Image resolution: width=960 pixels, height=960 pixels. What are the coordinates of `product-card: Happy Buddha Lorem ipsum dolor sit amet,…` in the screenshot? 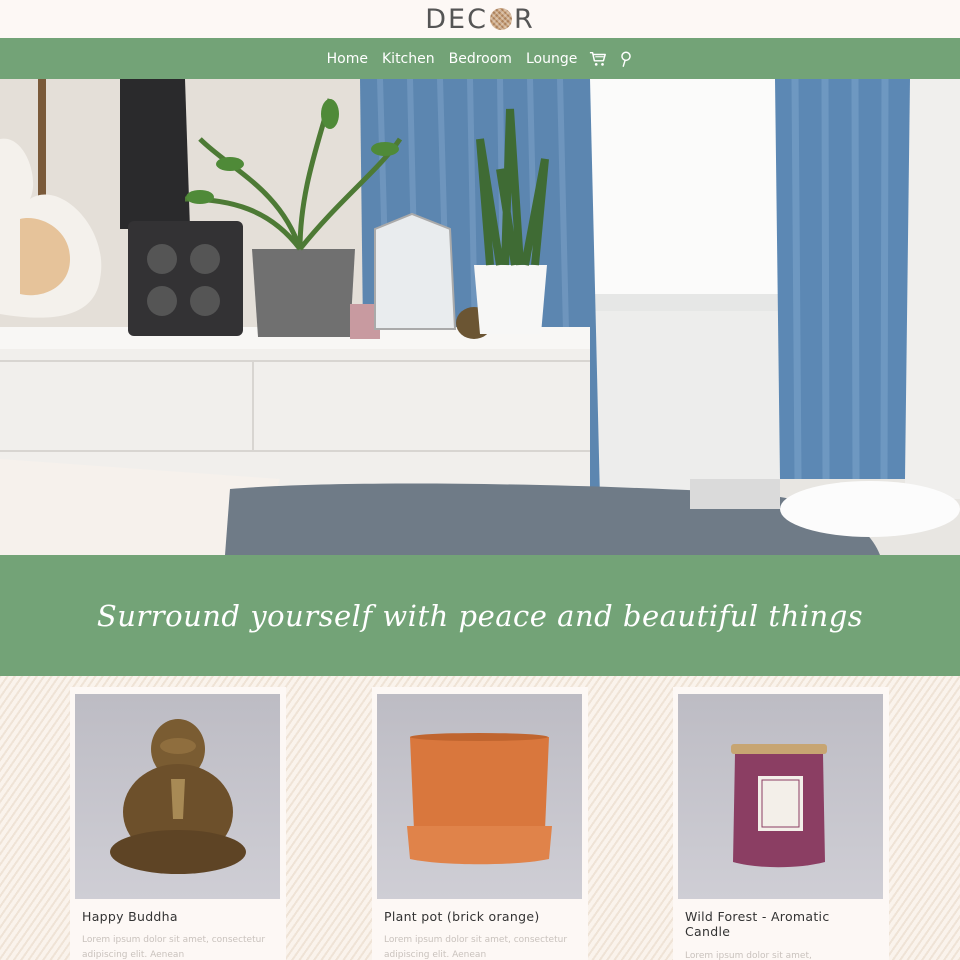 It's located at (178, 823).